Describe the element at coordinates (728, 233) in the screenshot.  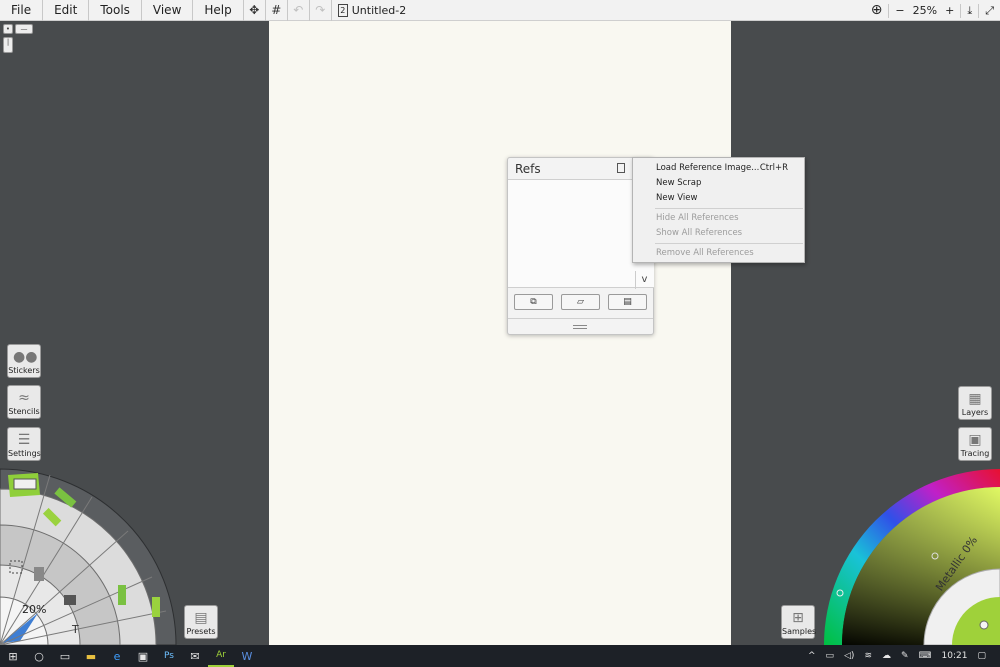
I see `menu-show-all-references: Show All References` at that location.